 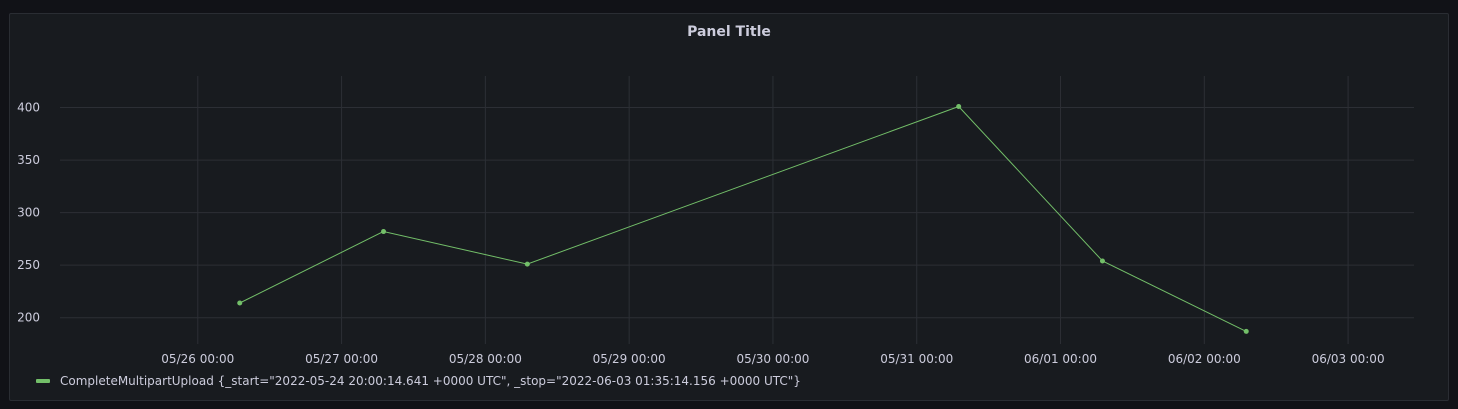 I want to click on y-tick-label: 300, so click(x=28, y=213).